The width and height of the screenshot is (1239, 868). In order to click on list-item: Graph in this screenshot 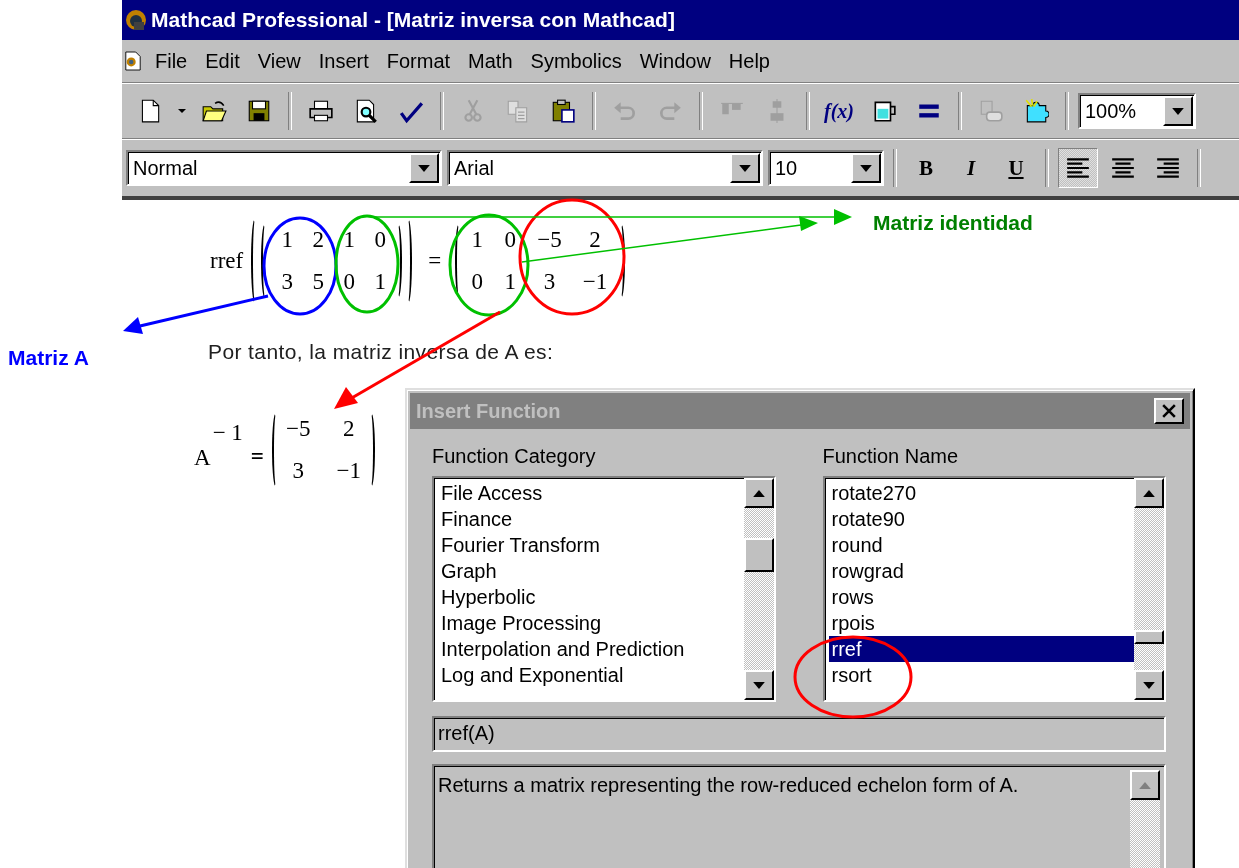, I will do `click(591, 571)`.